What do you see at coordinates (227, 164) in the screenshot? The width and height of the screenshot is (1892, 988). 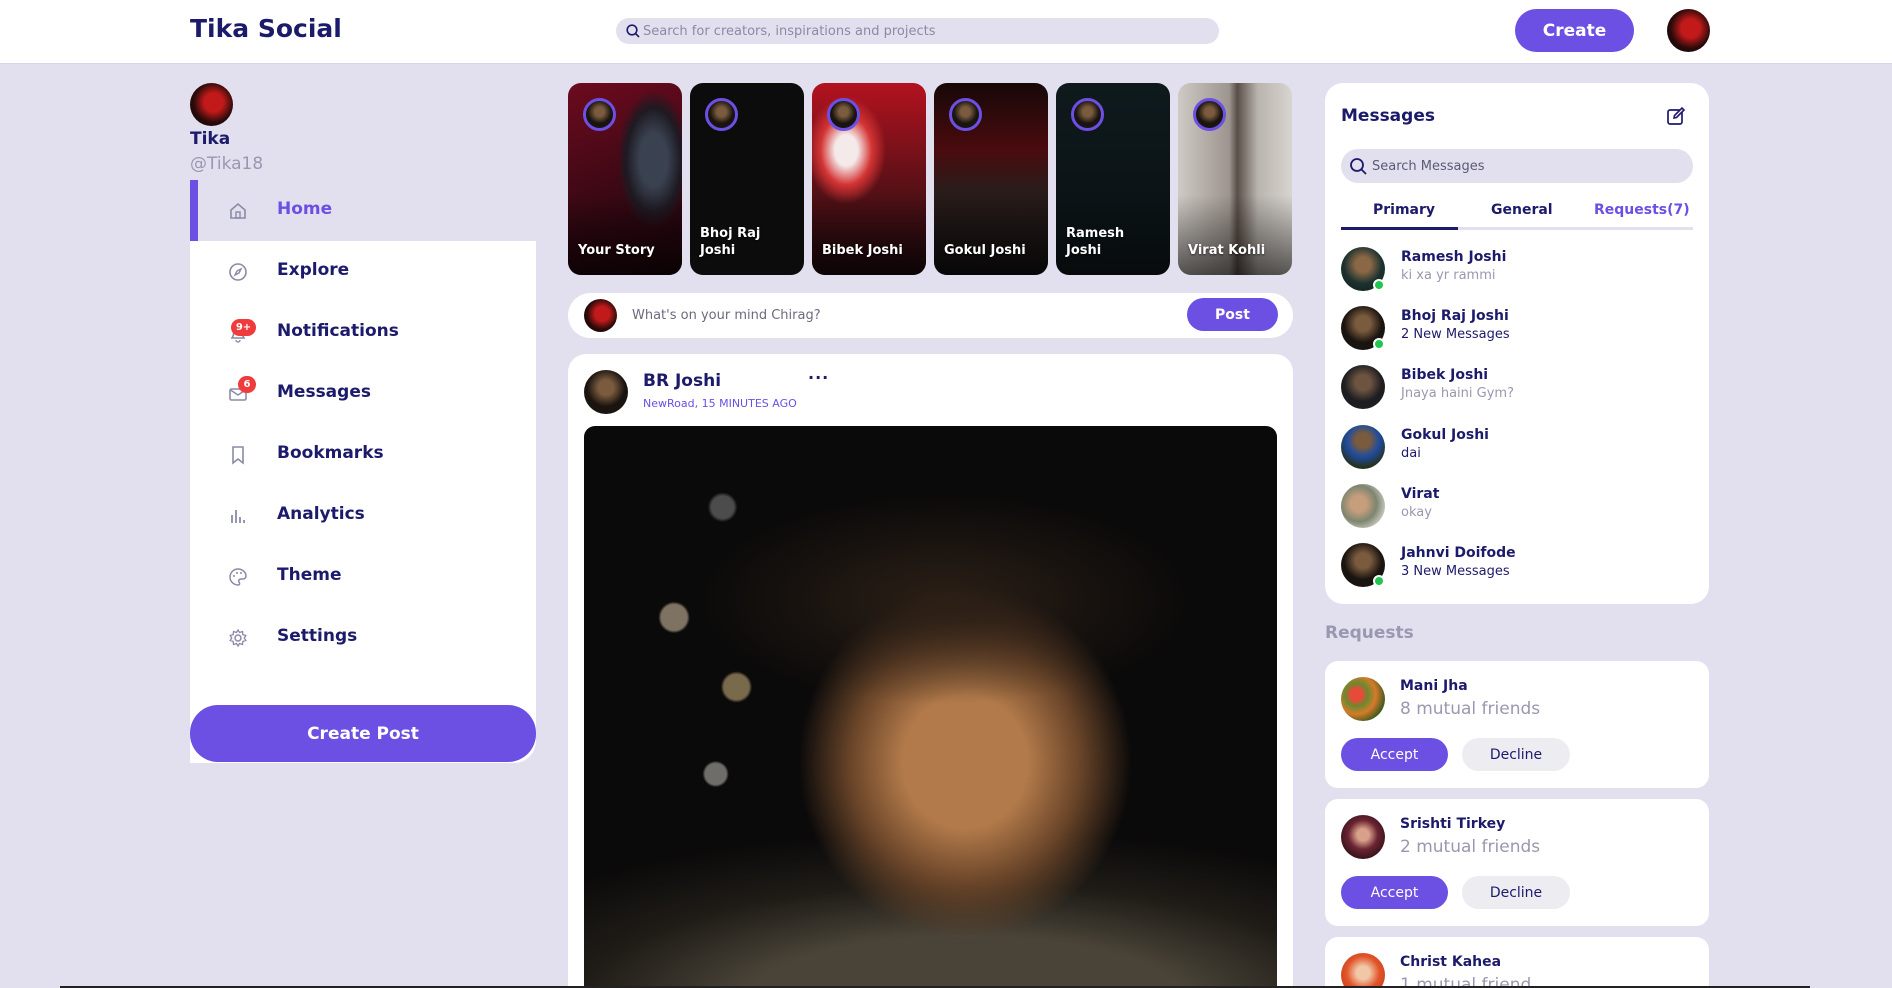 I see `profile-handle: @Tika18` at bounding box center [227, 164].